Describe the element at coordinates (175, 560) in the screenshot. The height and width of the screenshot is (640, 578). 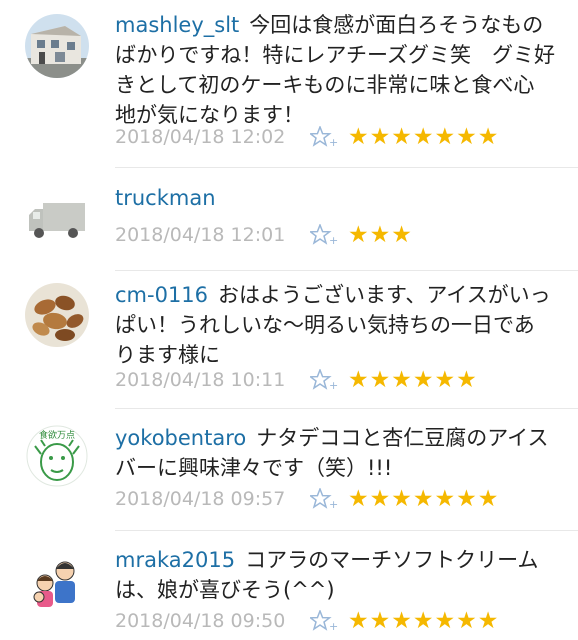
I see `username-link: mraka2015` at that location.